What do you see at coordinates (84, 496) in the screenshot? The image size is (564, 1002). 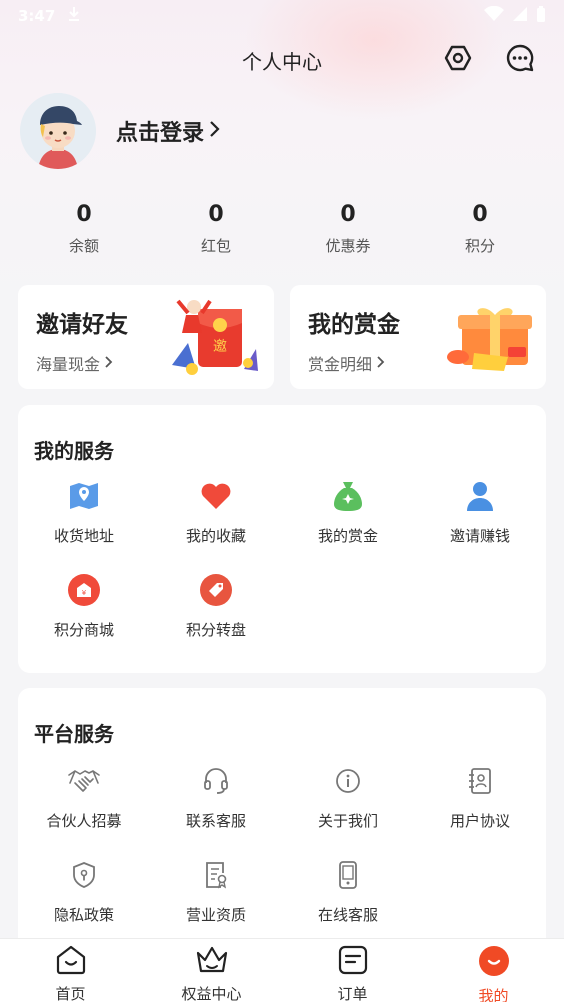 I see `map-pin-icon` at bounding box center [84, 496].